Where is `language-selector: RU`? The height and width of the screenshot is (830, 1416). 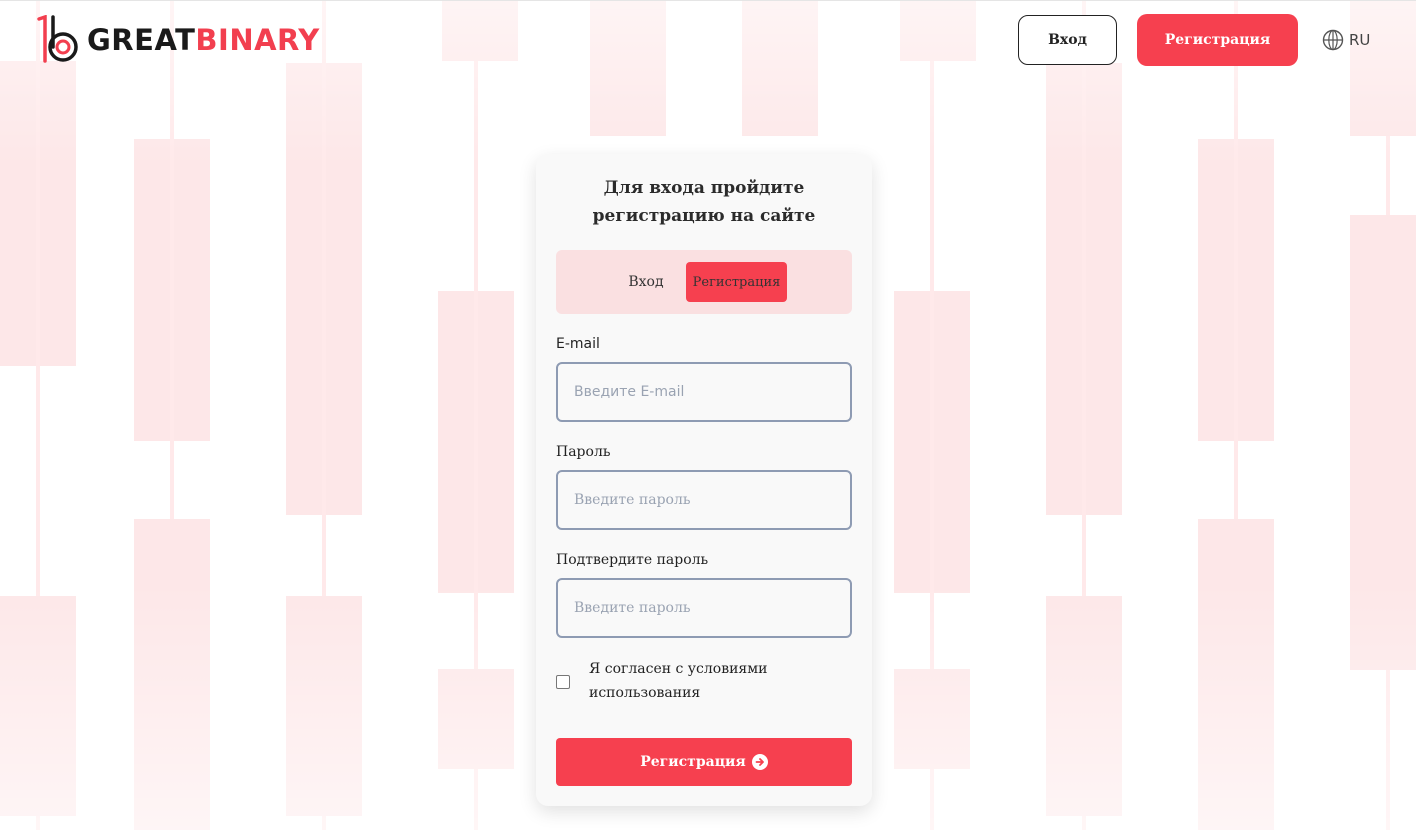
language-selector: RU is located at coordinates (1346, 40).